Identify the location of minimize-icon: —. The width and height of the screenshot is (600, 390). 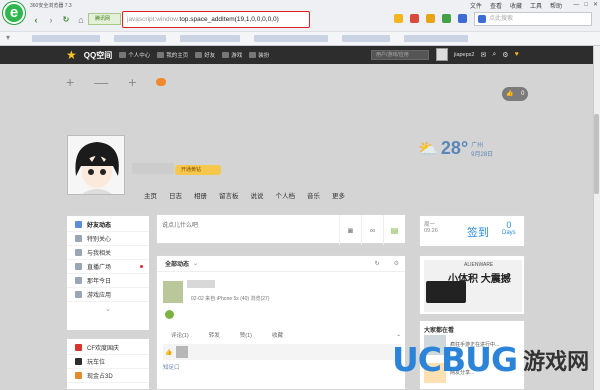
(576, 5).